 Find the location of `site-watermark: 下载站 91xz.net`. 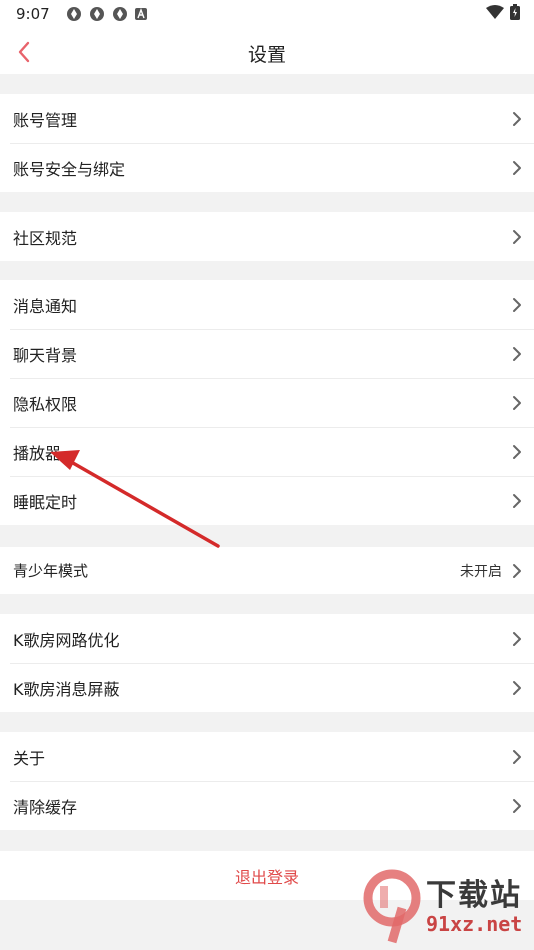

site-watermark: 下载站 91xz.net is located at coordinates (446, 906).